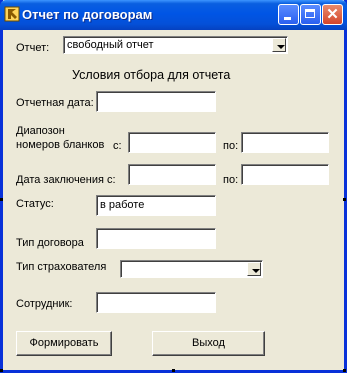 The height and width of the screenshot is (373, 347). What do you see at coordinates (60, 145) in the screenshot?
I see `blank-range-label-line2: номеров бланков` at bounding box center [60, 145].